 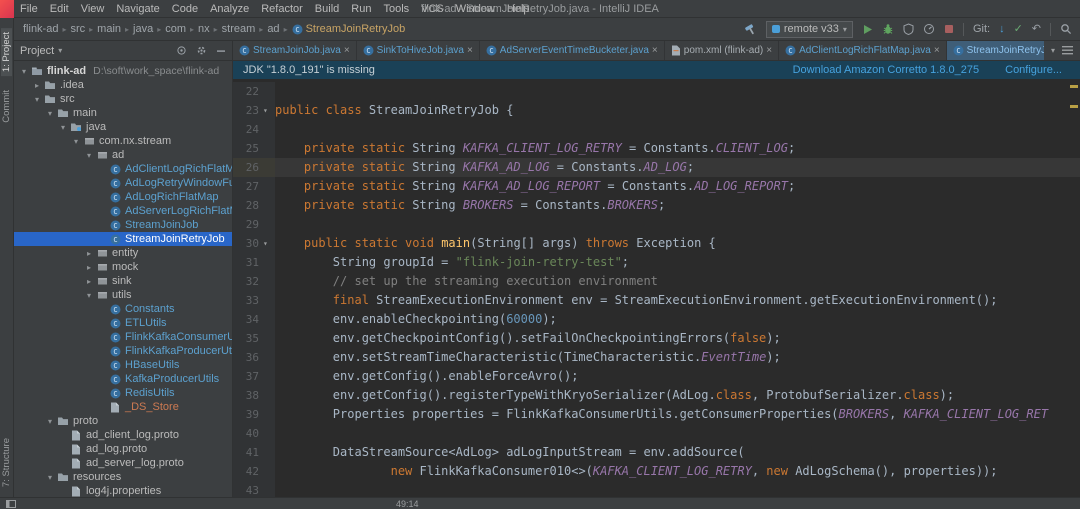 I want to click on tree-item-src: ▾ src, so click(x=123, y=99).